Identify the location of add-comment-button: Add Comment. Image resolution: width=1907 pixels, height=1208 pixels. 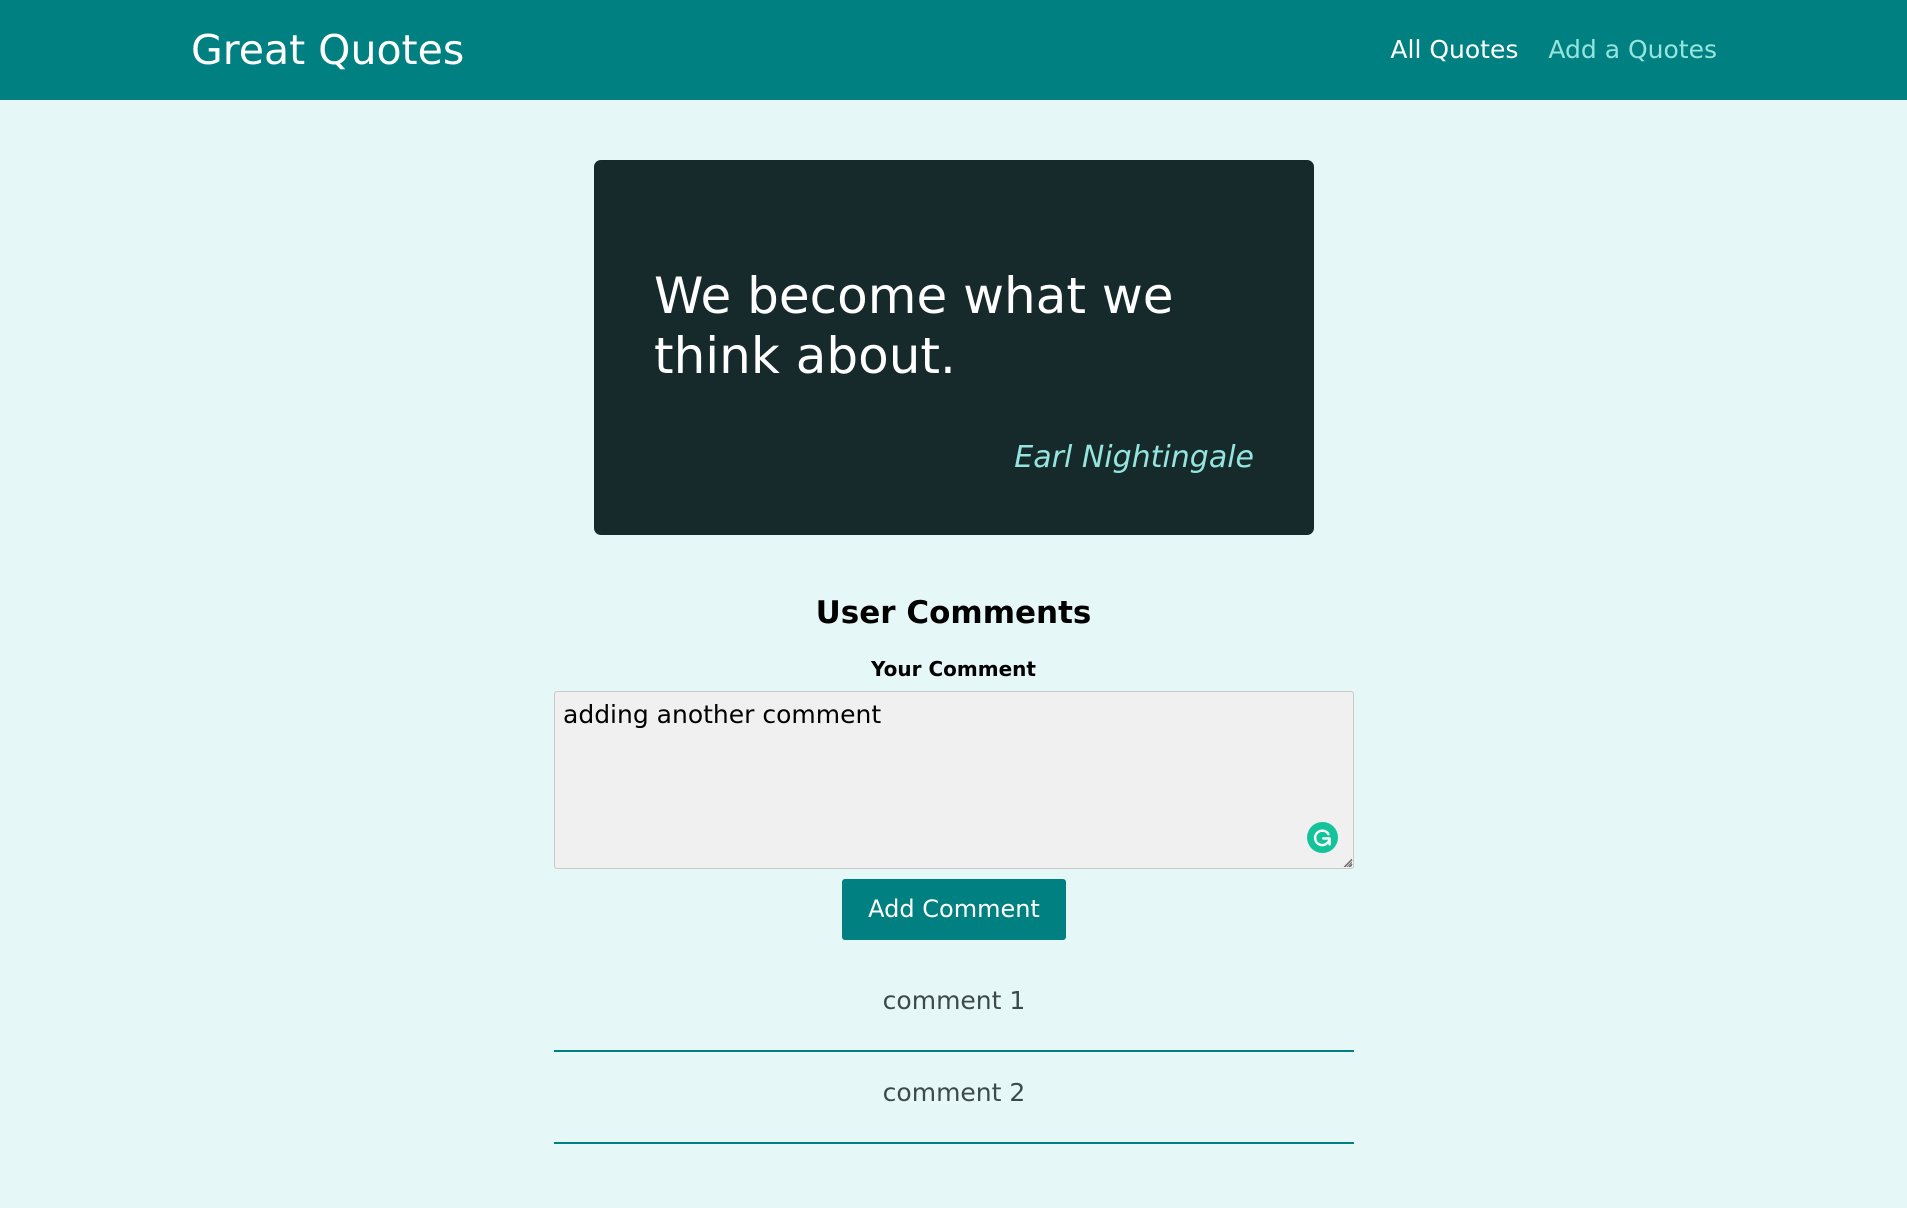
(954, 909).